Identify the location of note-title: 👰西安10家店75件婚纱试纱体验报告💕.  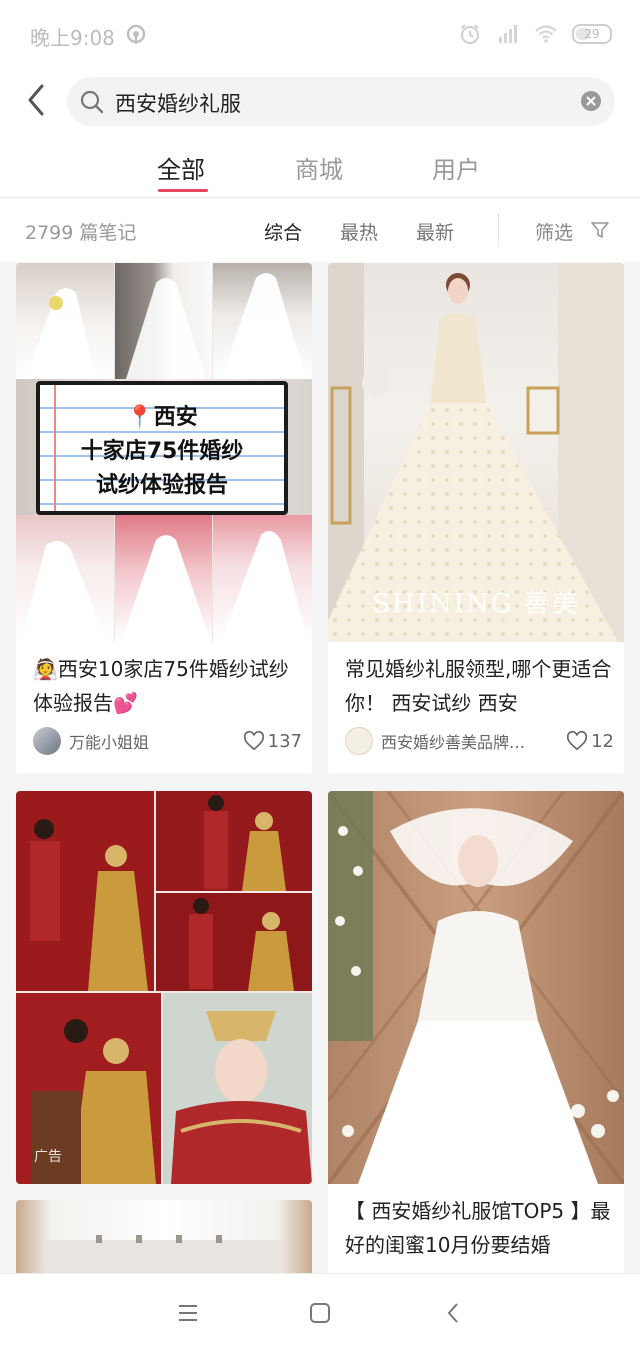
(161, 686).